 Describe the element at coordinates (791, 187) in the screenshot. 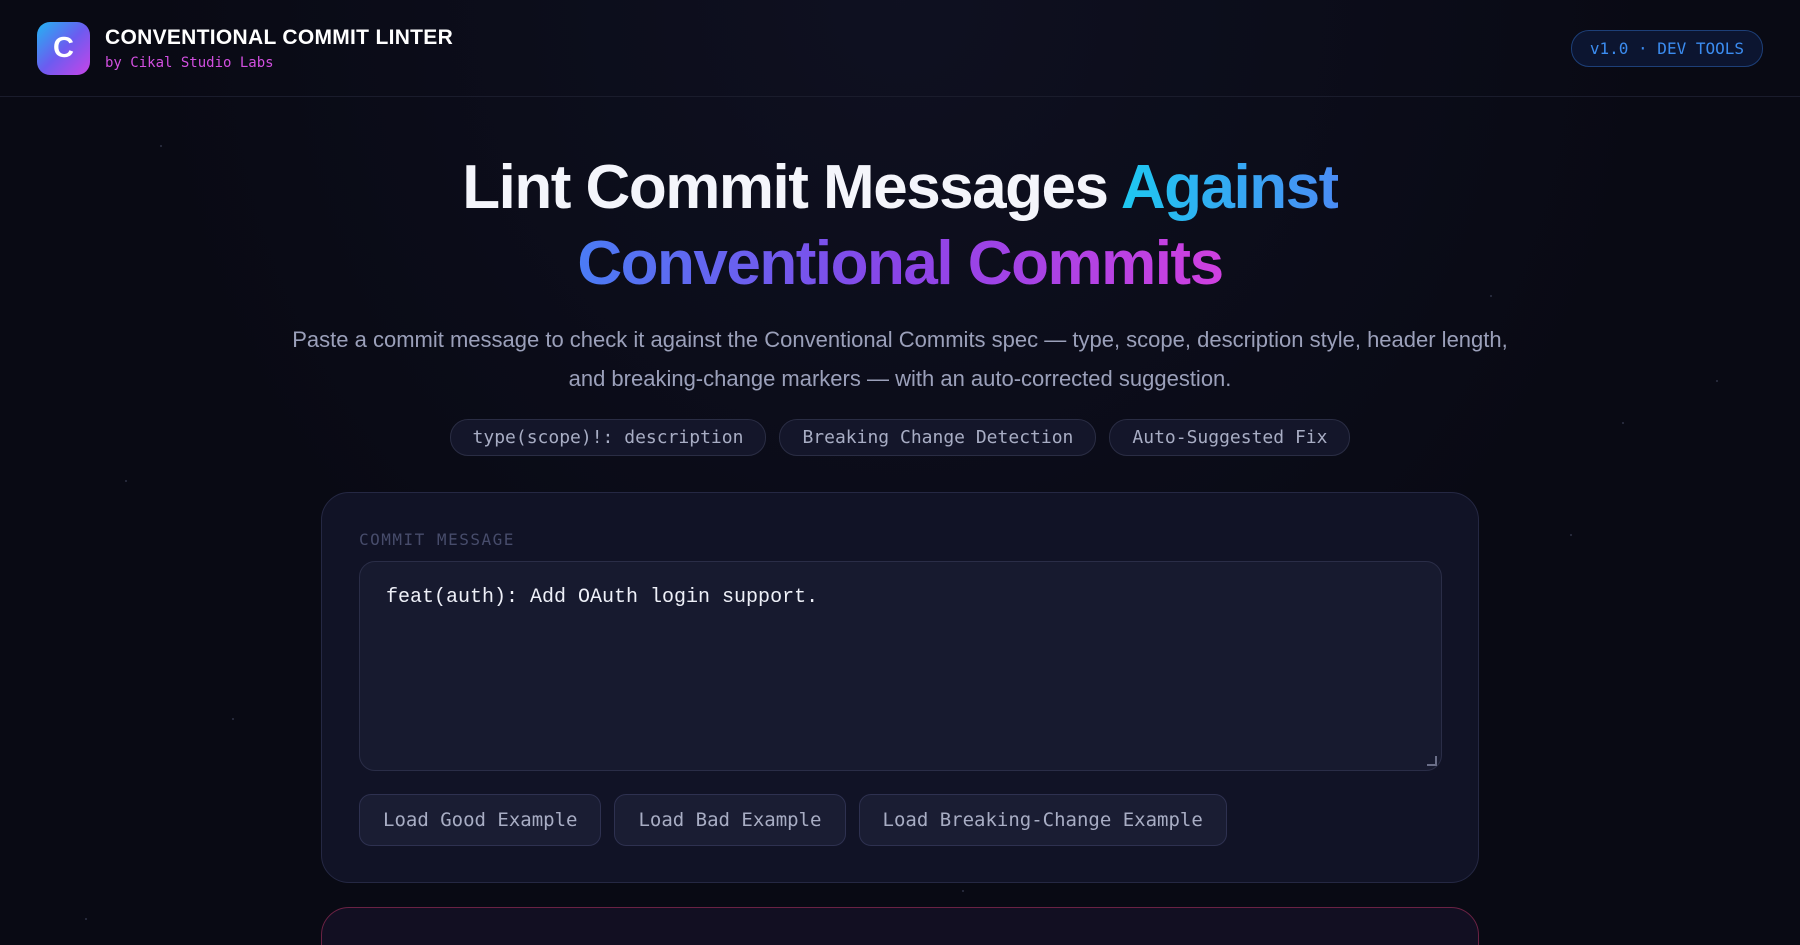

I see `hero-title-part1: Lint Commit Messages` at that location.